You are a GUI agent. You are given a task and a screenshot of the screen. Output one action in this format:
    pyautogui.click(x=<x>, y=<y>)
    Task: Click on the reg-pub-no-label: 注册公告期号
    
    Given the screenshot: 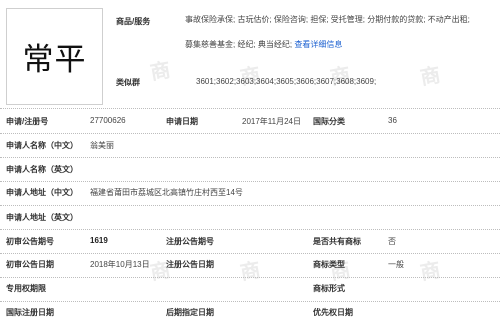 What is the action you would take?
    pyautogui.click(x=190, y=241)
    